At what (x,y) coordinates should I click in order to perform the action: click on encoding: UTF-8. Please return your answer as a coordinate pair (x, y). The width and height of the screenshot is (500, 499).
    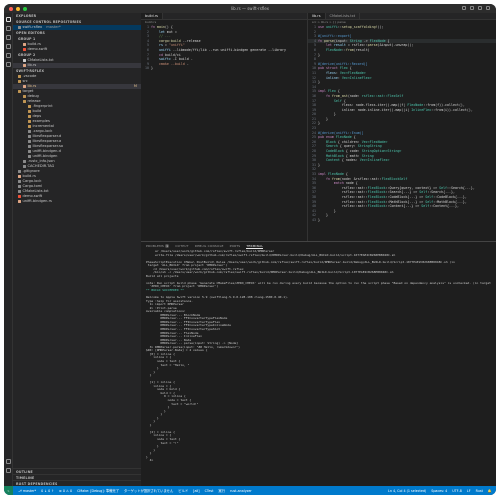
    Looking at the image, I should click on (457, 491).